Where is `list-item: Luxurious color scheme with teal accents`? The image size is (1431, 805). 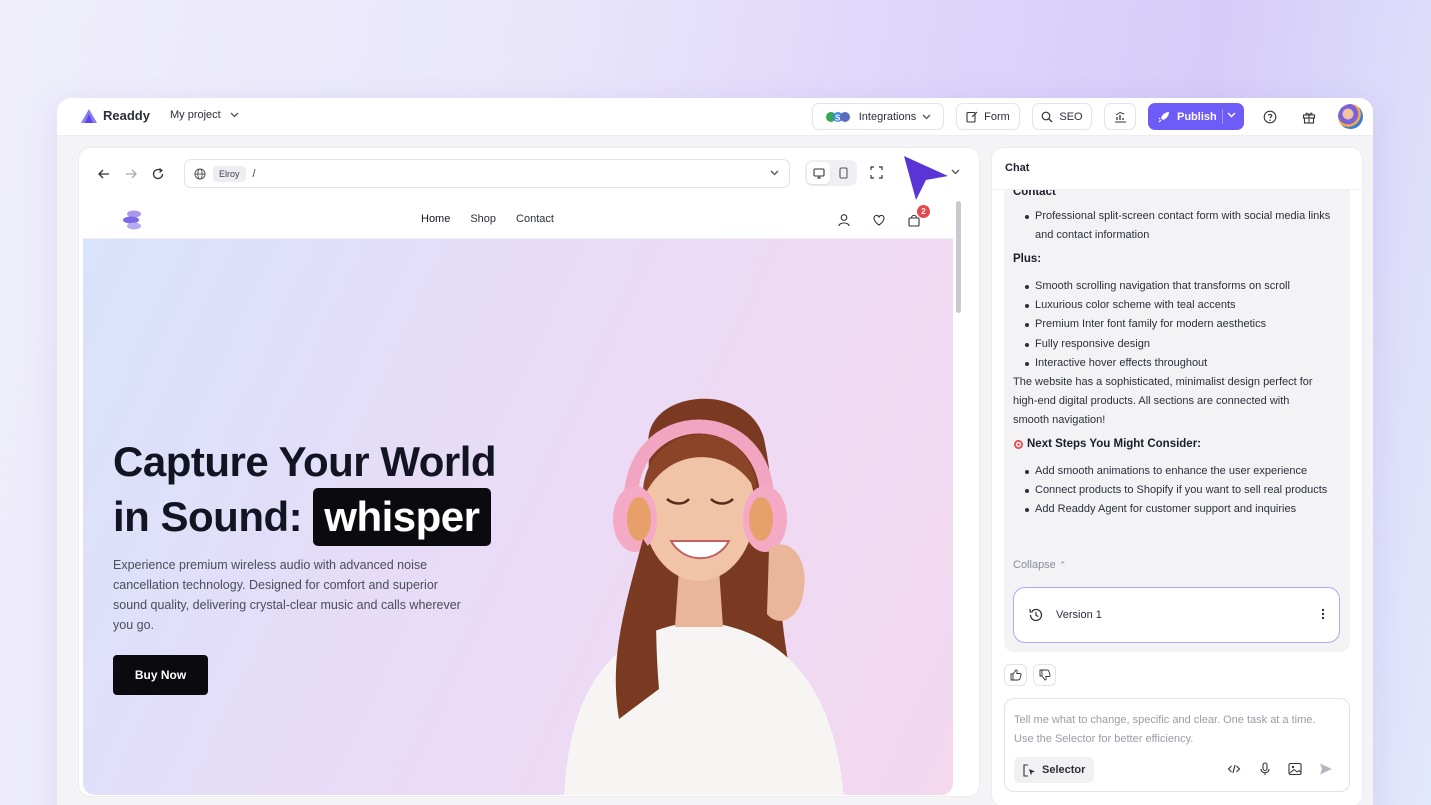
list-item: Luxurious color scheme with teal accents is located at coordinates (1180, 305).